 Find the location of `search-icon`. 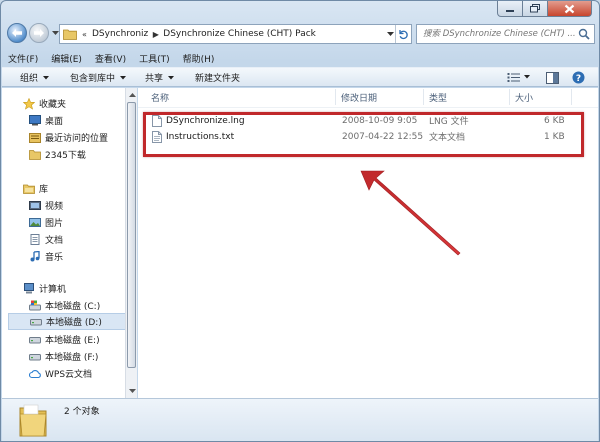

search-icon is located at coordinates (584, 34).